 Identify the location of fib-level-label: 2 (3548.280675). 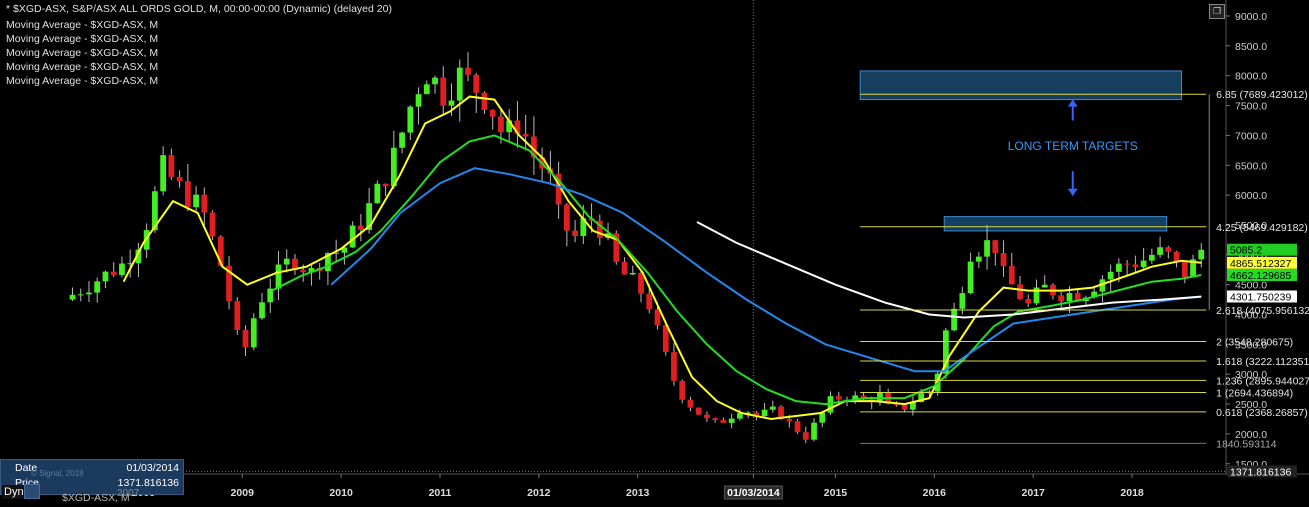
(1254, 342).